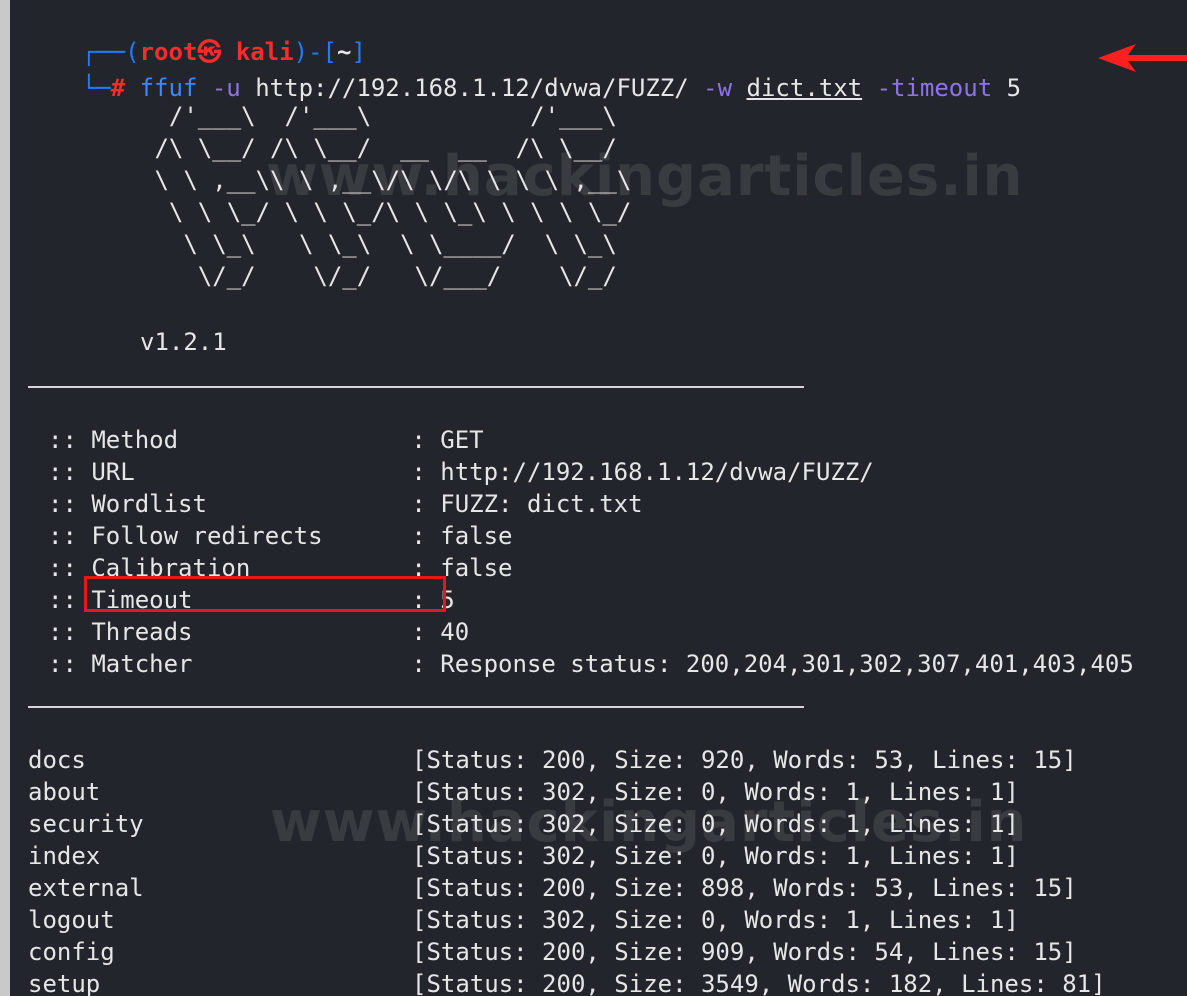 This screenshot has width=1187, height=996. I want to click on result-name: about, so click(64, 792).